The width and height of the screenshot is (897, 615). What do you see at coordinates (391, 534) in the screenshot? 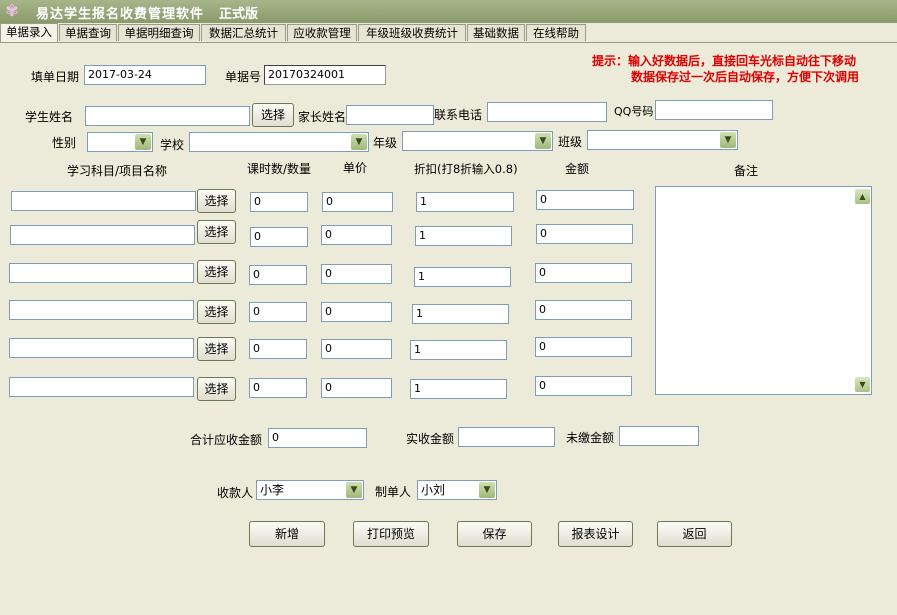
I see `print-preview-button: 打印预览` at bounding box center [391, 534].